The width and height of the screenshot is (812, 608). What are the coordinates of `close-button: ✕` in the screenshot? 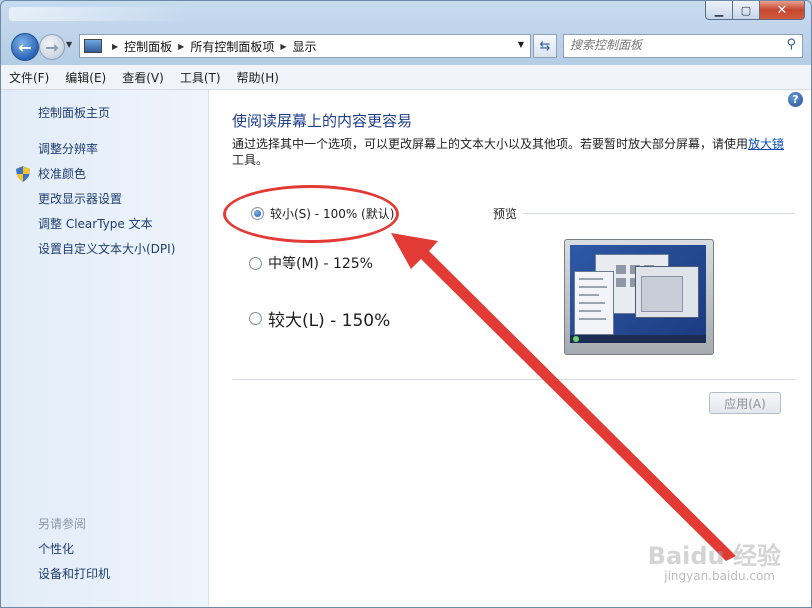 It's located at (782, 10).